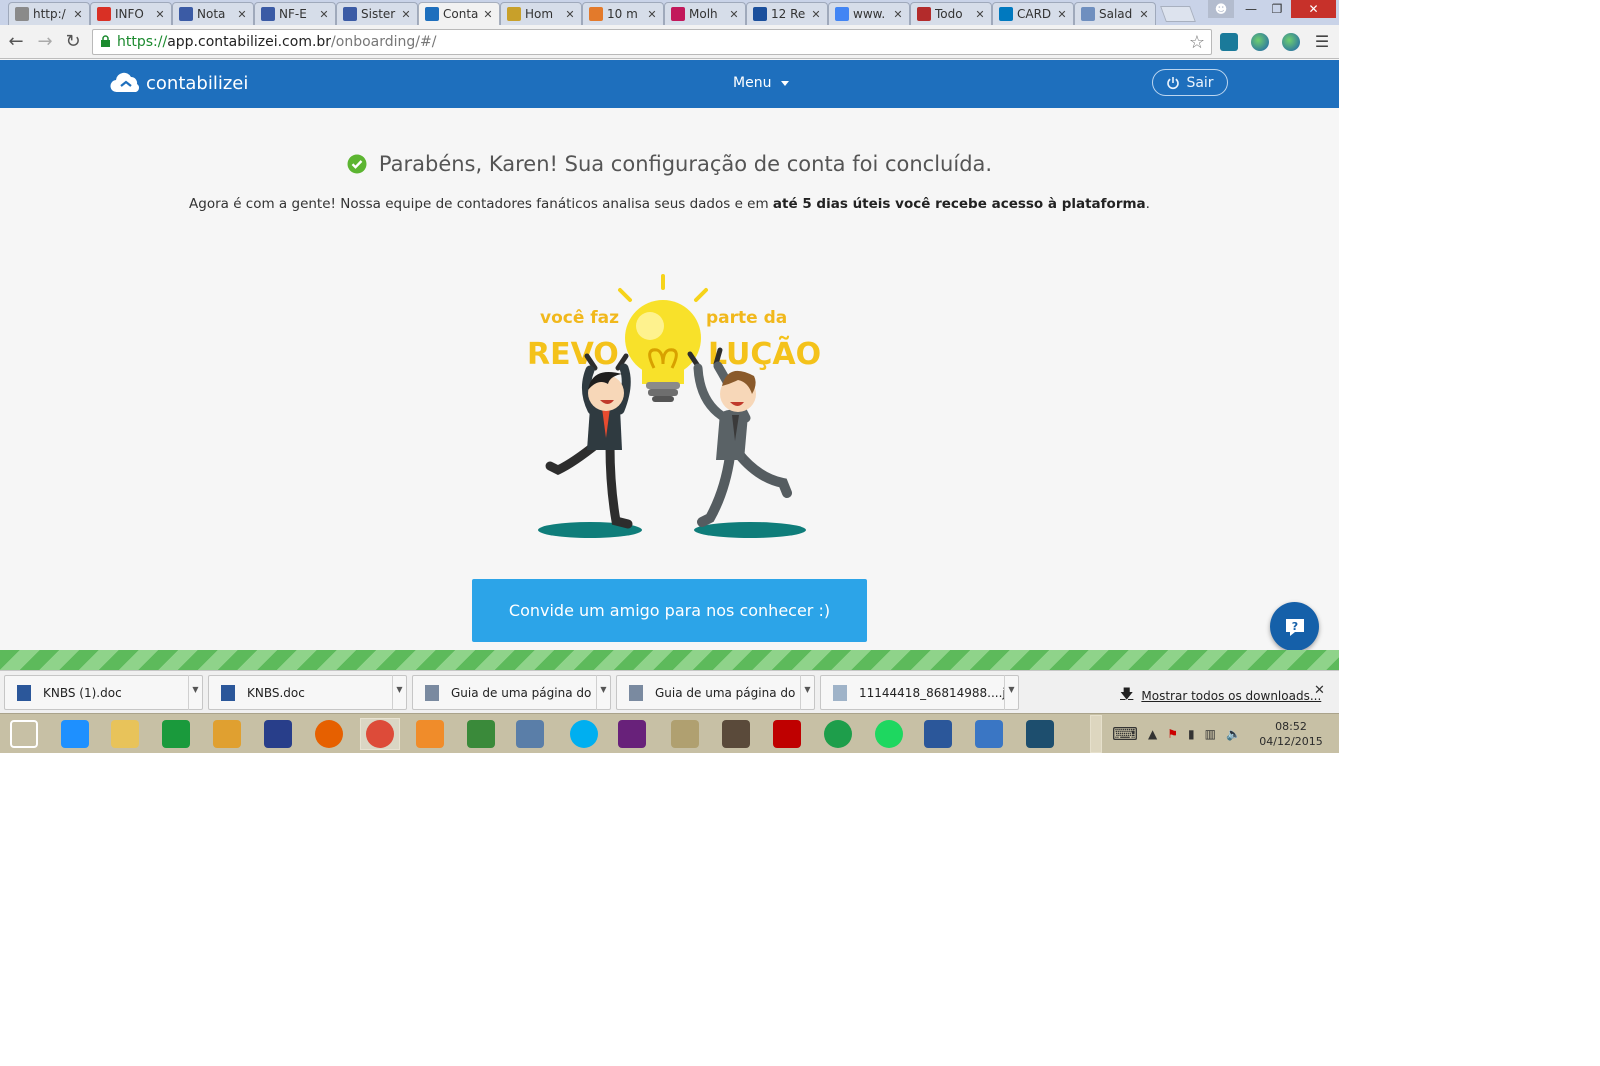  I want to click on browser-tab: NF-E ✕, so click(295, 13).